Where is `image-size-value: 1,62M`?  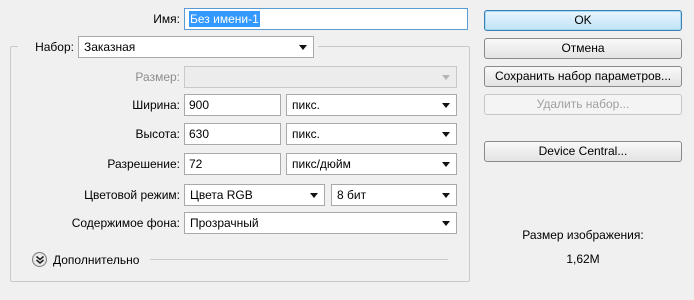 image-size-value: 1,62M is located at coordinates (583, 259).